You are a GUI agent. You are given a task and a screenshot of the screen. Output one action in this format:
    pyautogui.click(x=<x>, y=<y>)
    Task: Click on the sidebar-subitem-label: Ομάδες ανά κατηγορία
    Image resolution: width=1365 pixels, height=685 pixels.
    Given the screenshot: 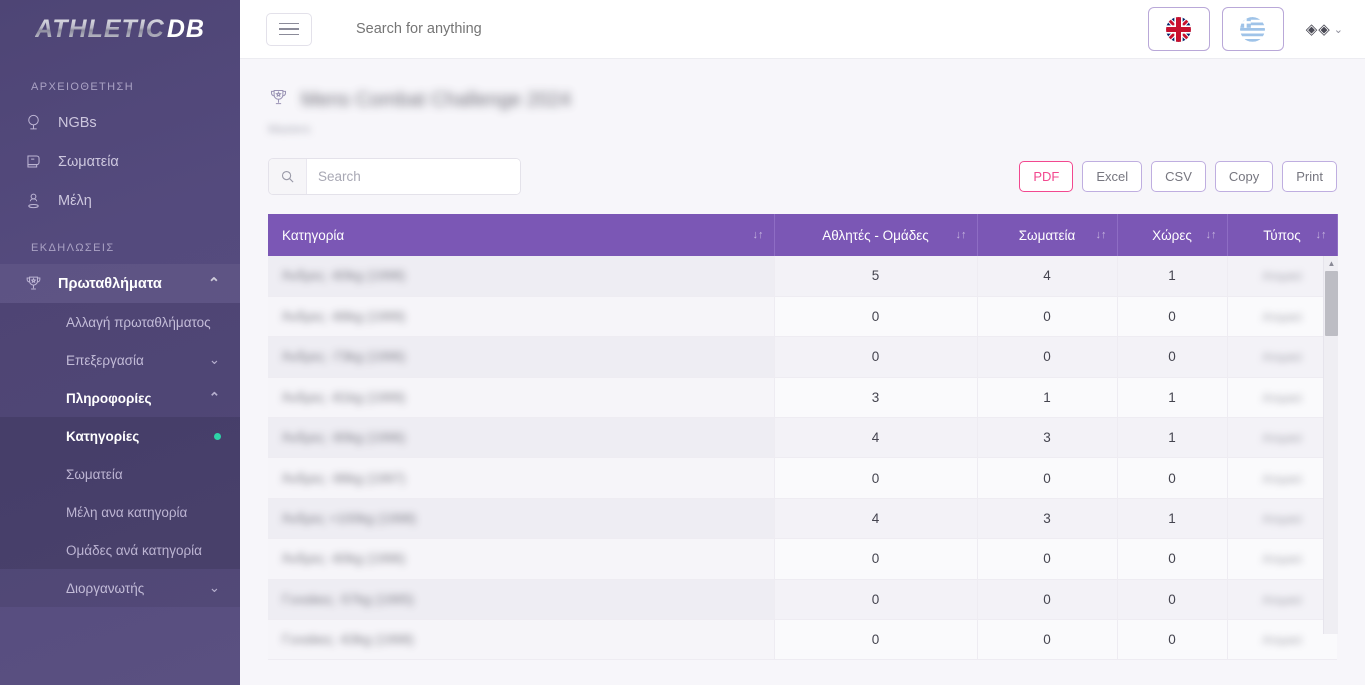 What is the action you would take?
    pyautogui.click(x=134, y=550)
    